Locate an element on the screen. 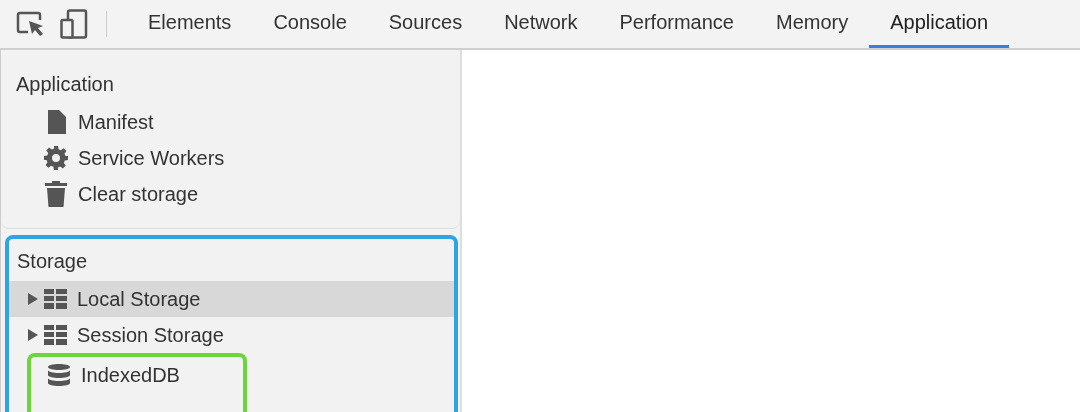  tree-item: Clear storage is located at coordinates (230, 194).